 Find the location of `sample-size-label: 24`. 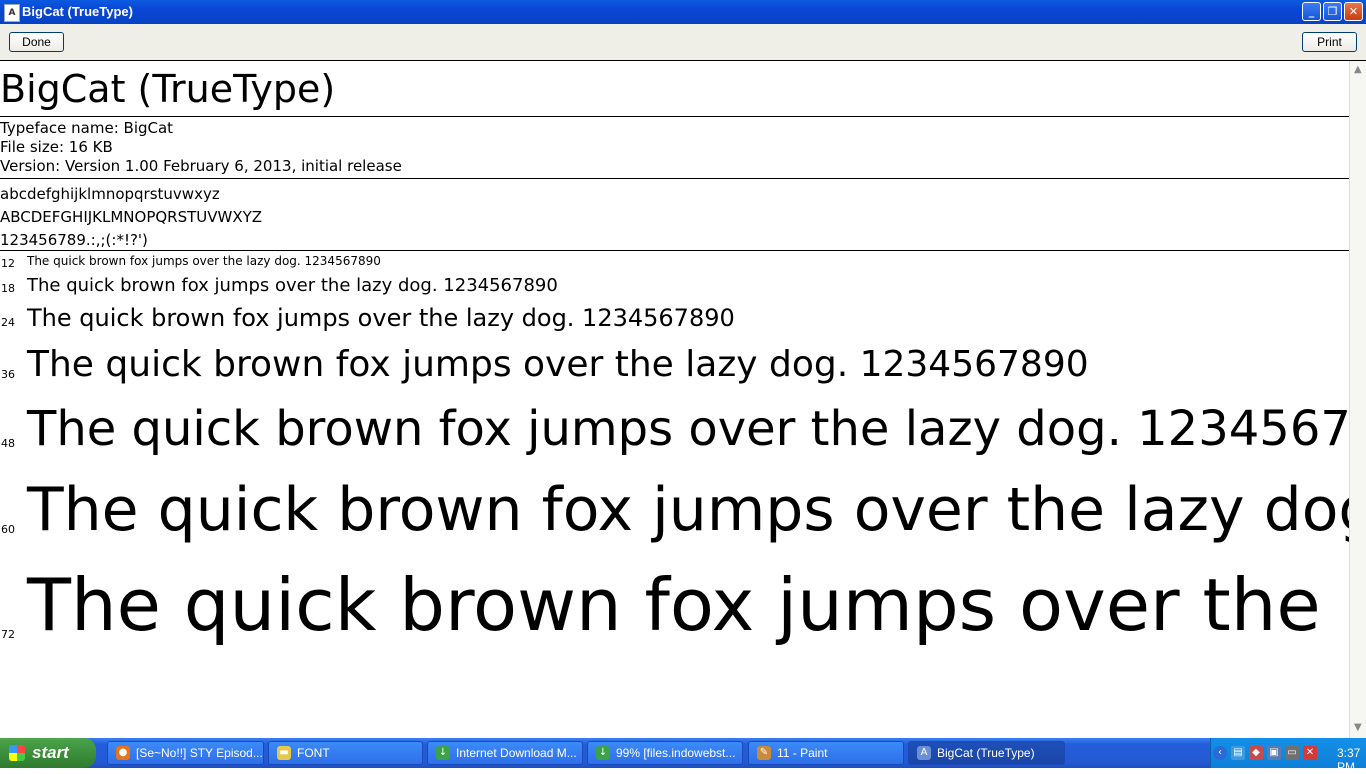

sample-size-label: 24 is located at coordinates (8, 322).